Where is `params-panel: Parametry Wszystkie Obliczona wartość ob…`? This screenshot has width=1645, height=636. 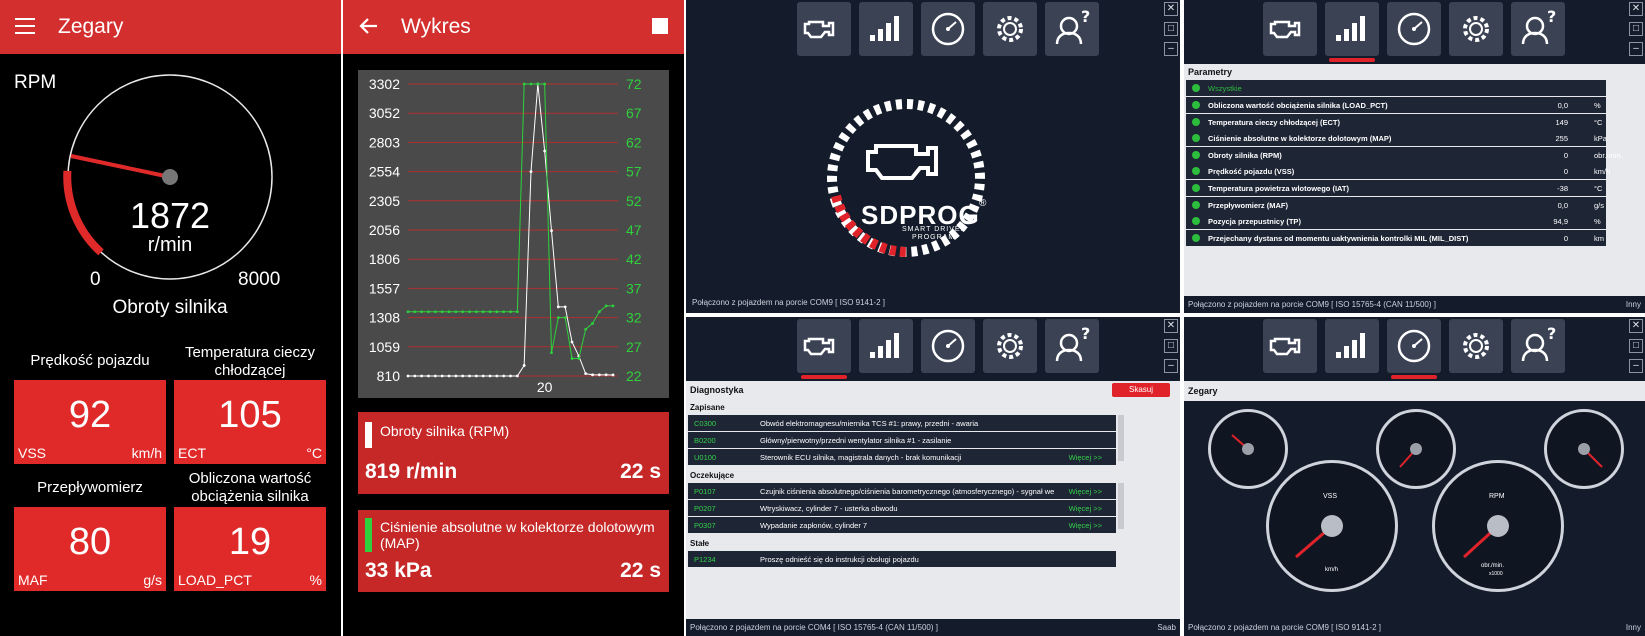 params-panel: Parametry Wszystkie Obliczona wartość ob… is located at coordinates (1414, 180).